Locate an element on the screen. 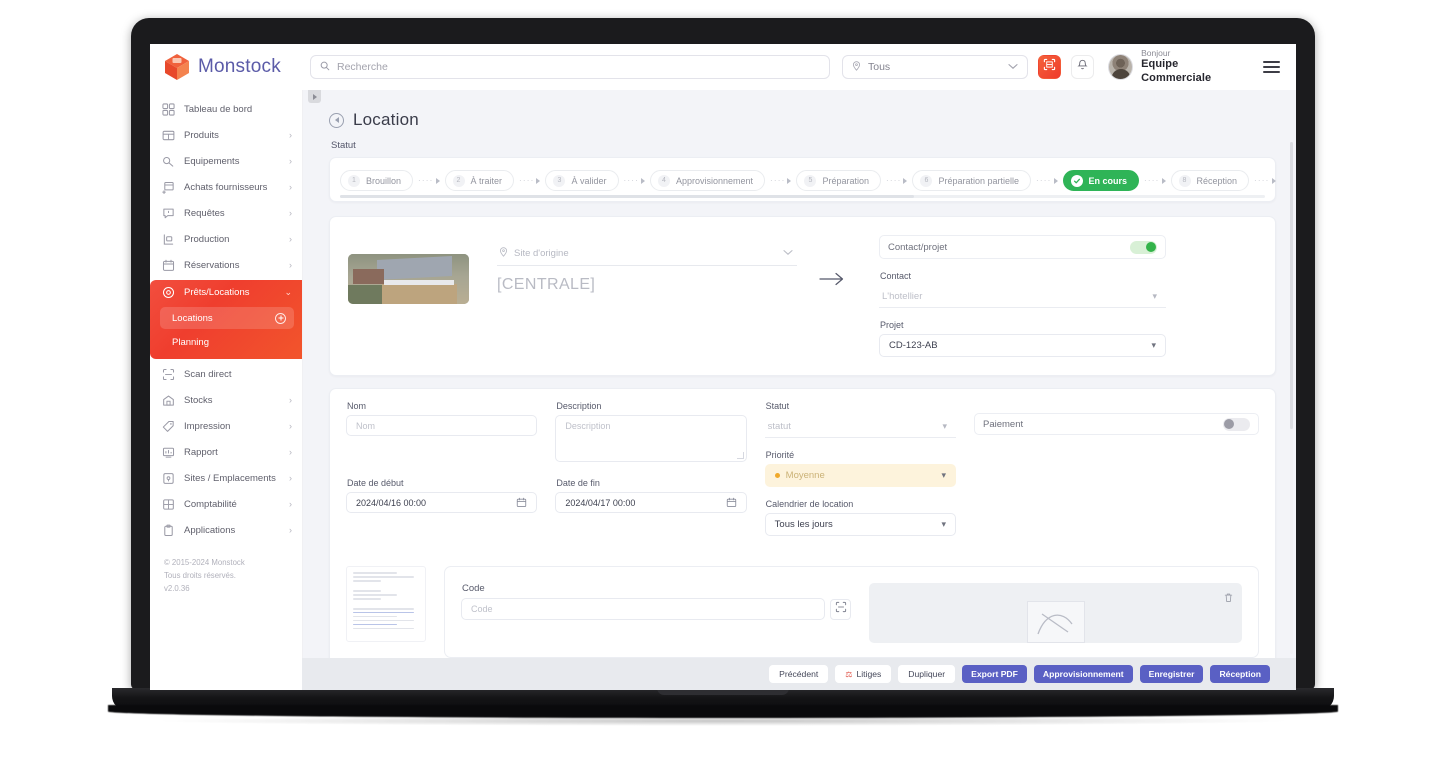 This screenshot has height=758, width=1440. export-pdf-button: Export PDF is located at coordinates (994, 674).